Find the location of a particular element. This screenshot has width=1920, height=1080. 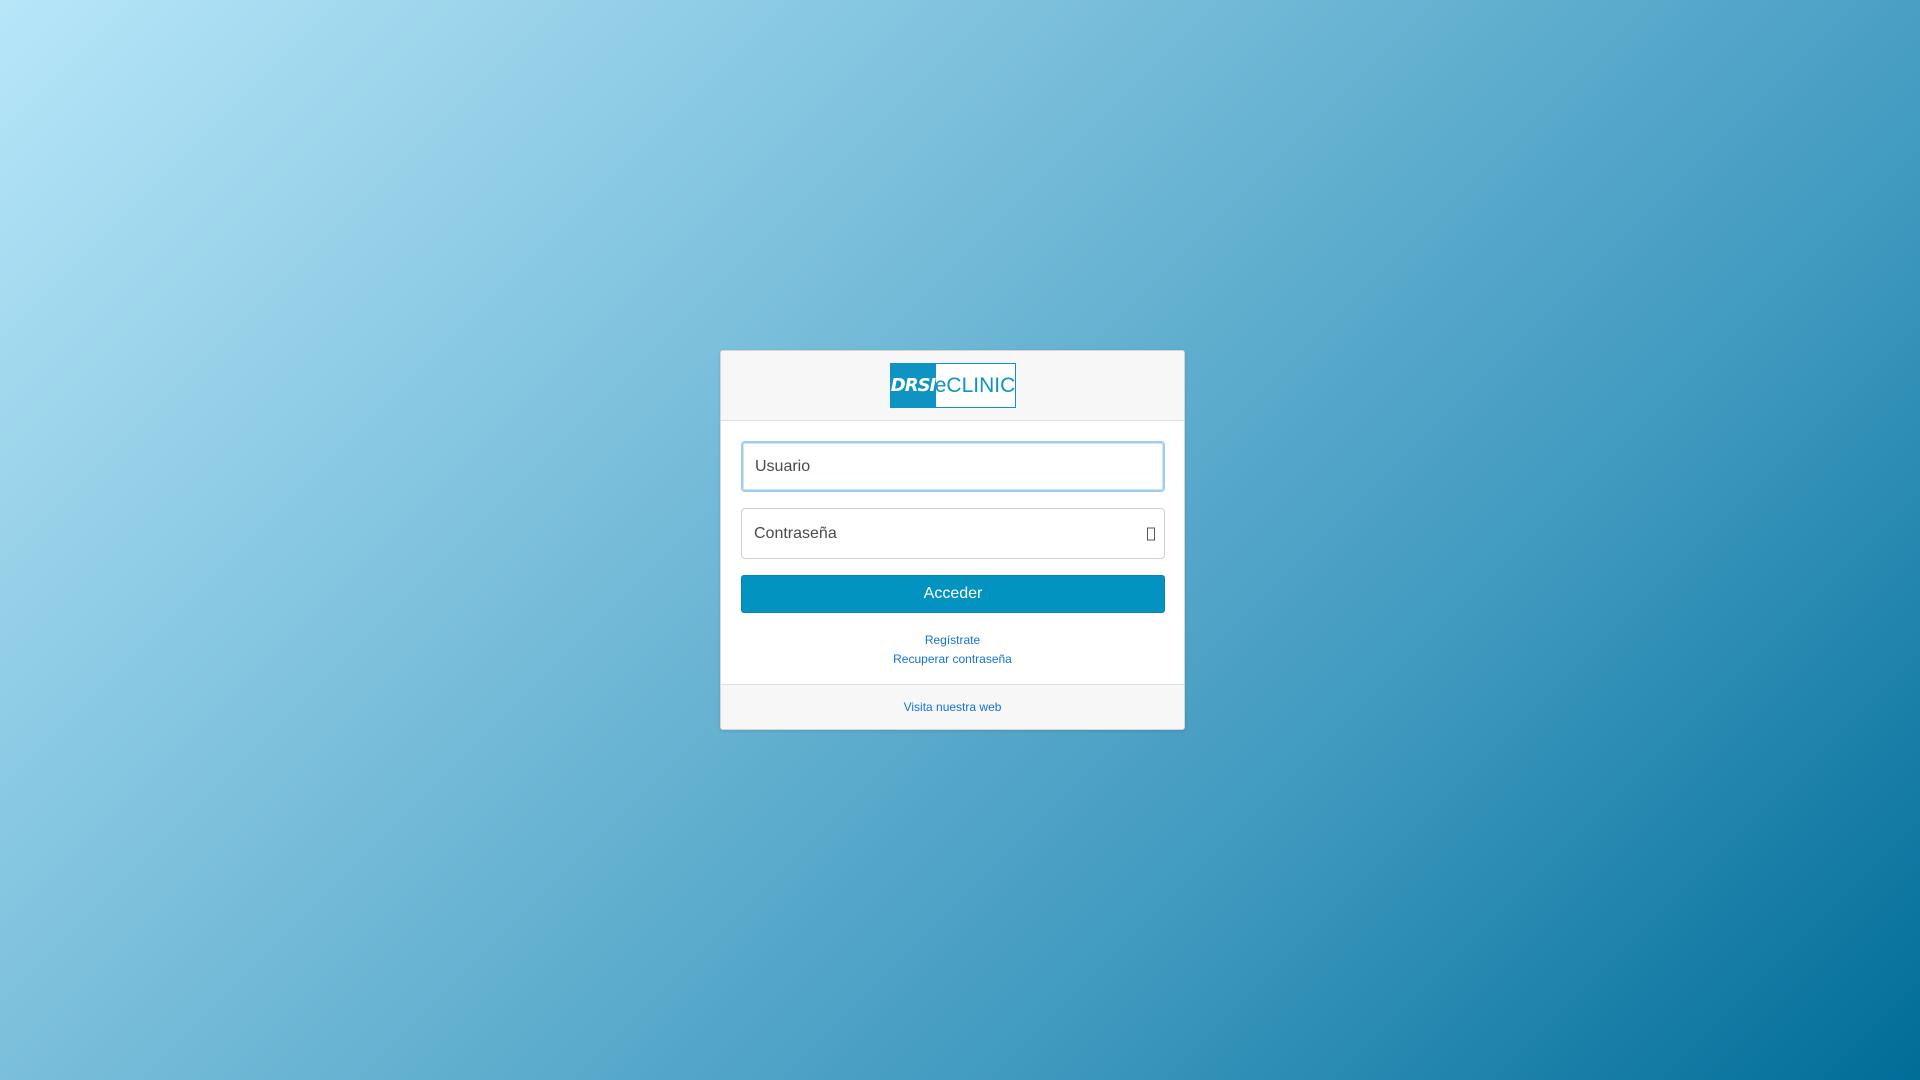

username-field-wrapper is located at coordinates (953, 466).